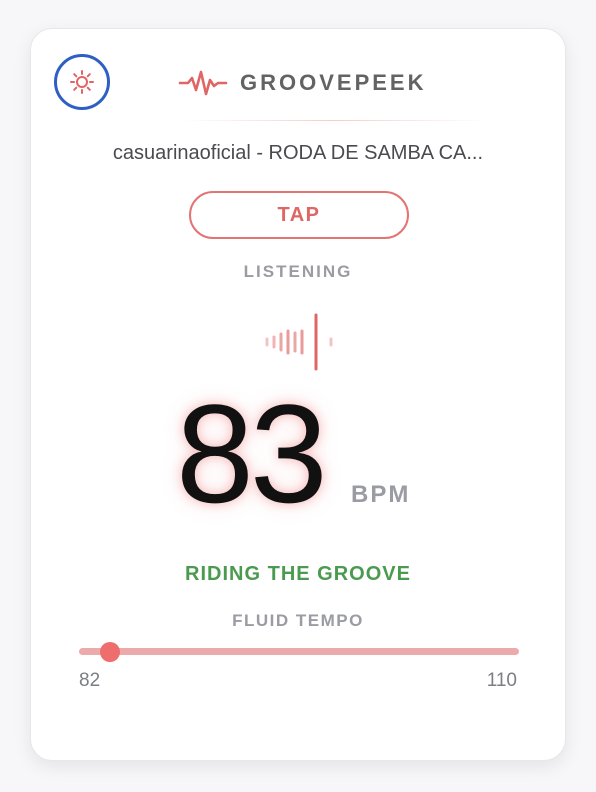  What do you see at coordinates (298, 574) in the screenshot?
I see `groove-status: RIDING THE GROOVE` at bounding box center [298, 574].